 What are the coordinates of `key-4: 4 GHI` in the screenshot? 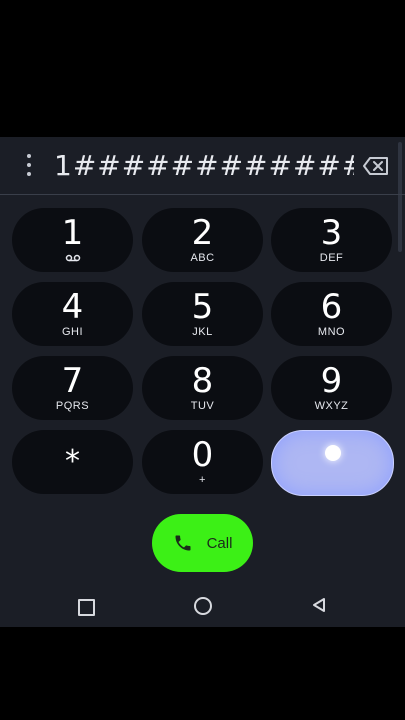 It's located at (72, 314).